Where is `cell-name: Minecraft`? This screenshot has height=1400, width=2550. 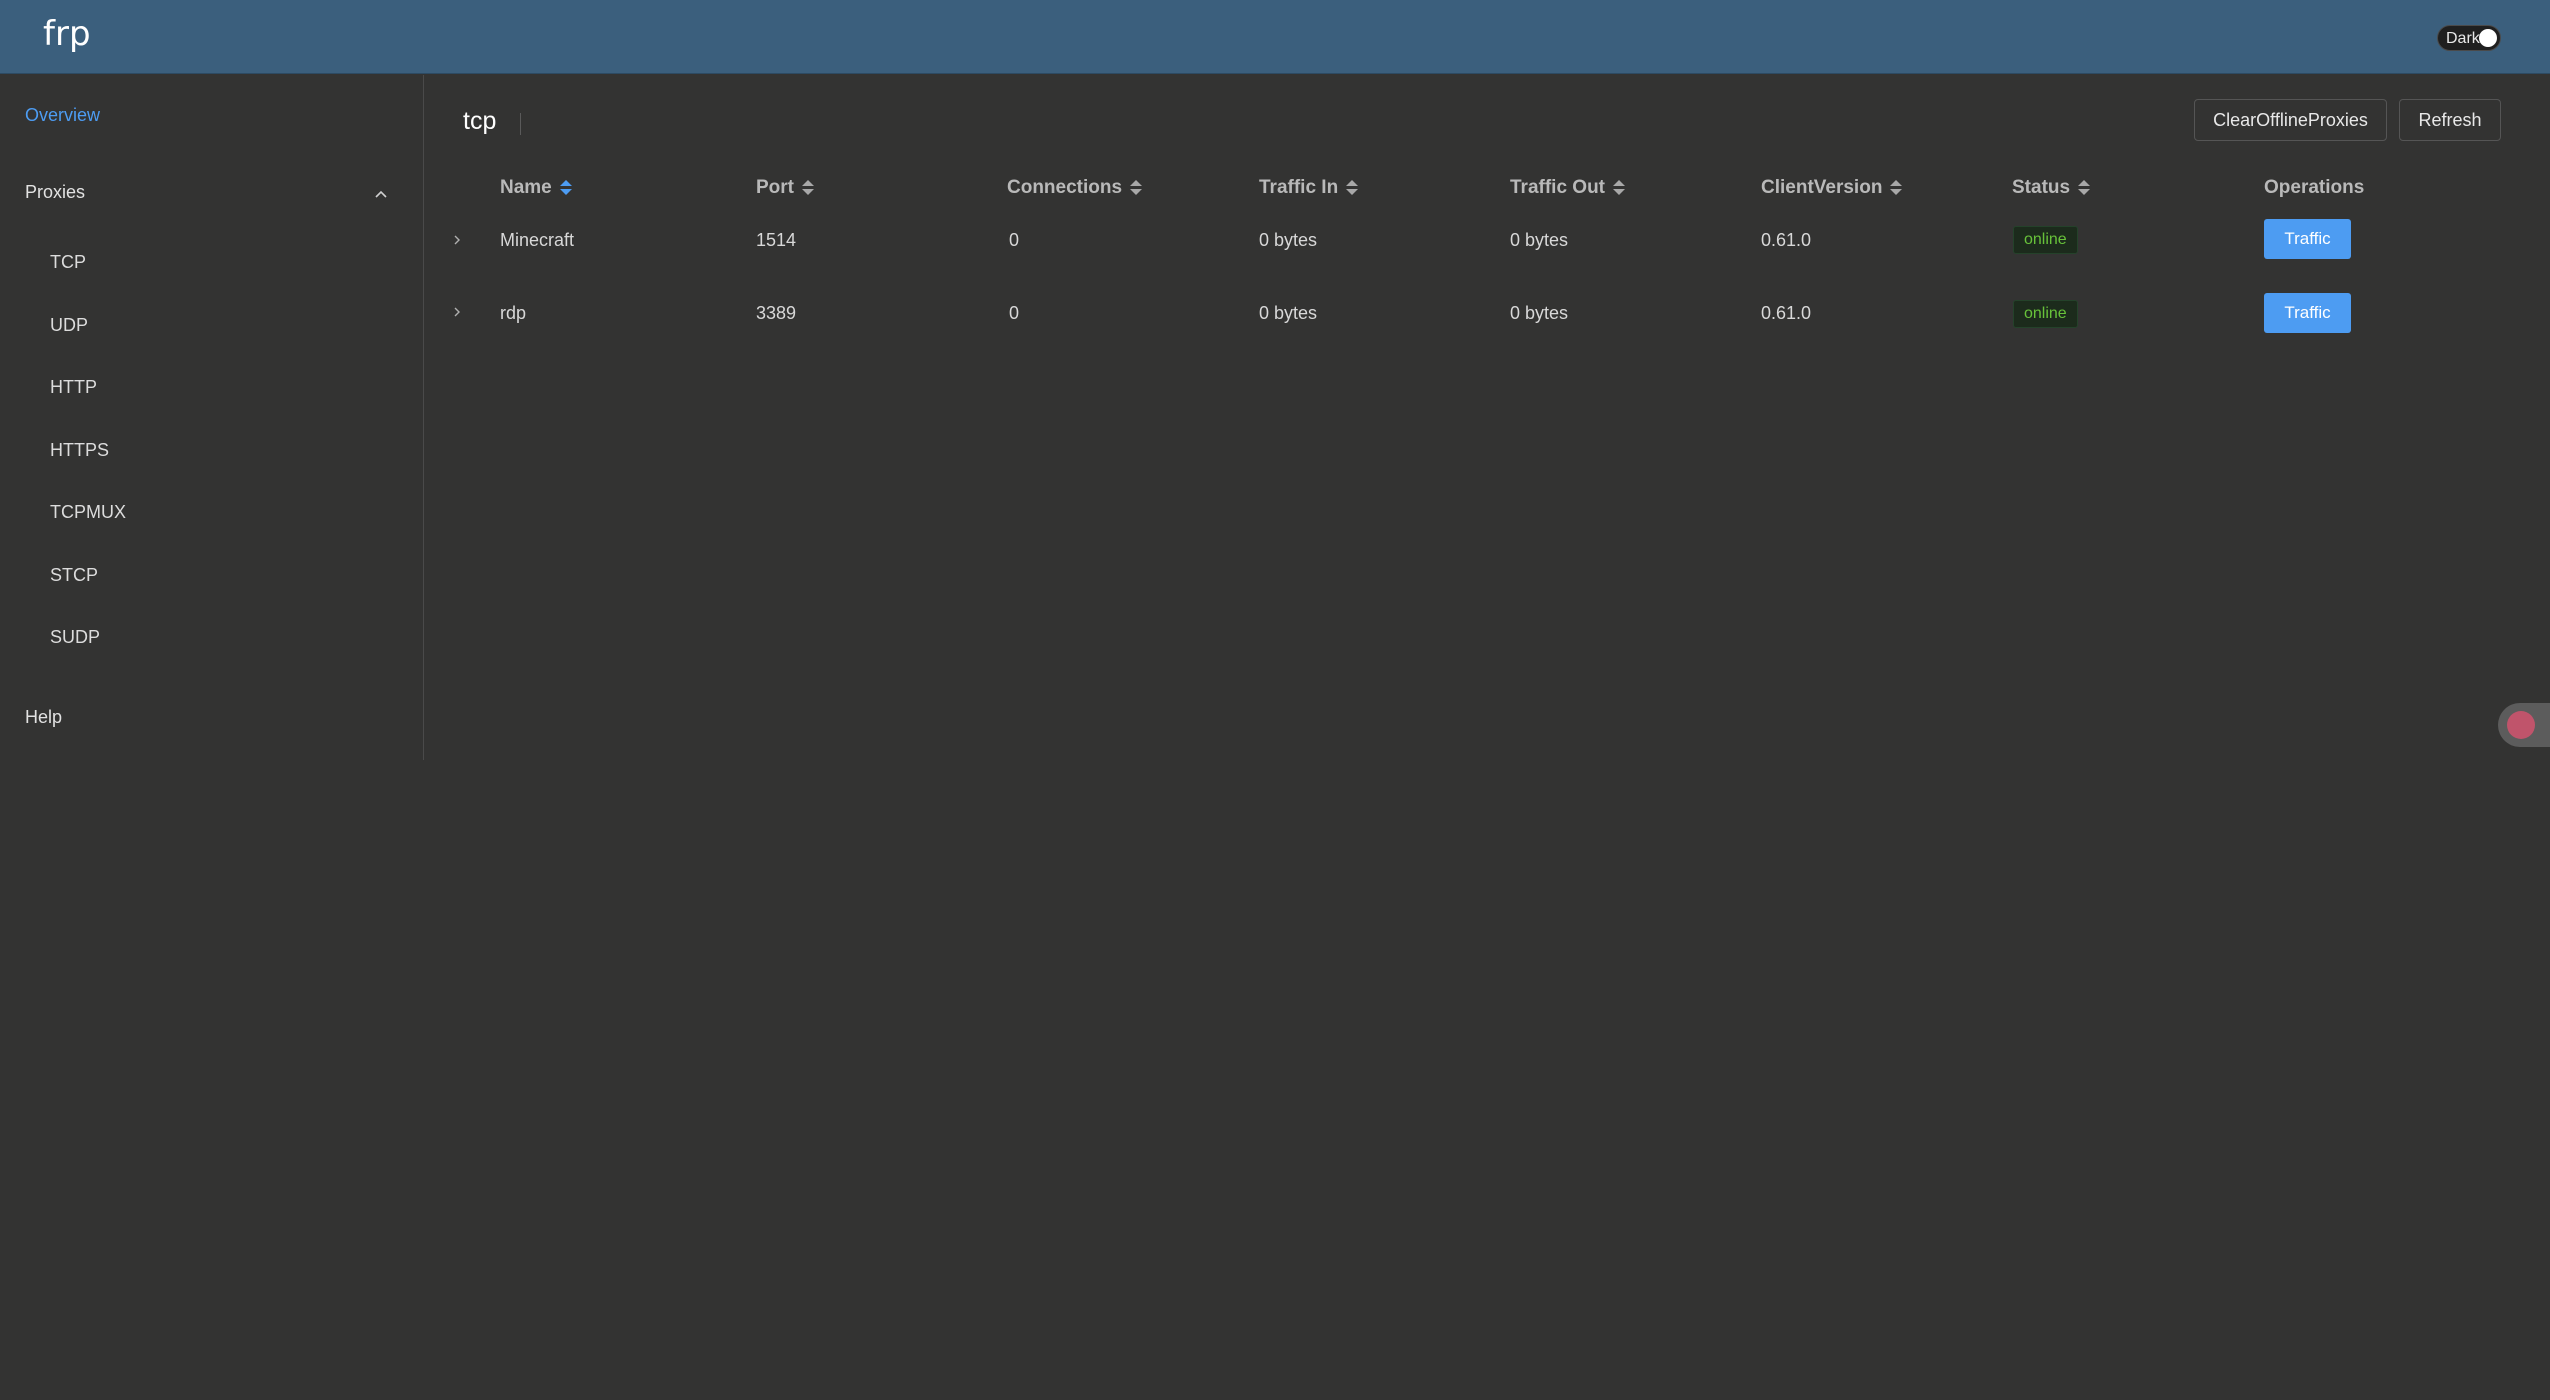
cell-name: Minecraft is located at coordinates (537, 240).